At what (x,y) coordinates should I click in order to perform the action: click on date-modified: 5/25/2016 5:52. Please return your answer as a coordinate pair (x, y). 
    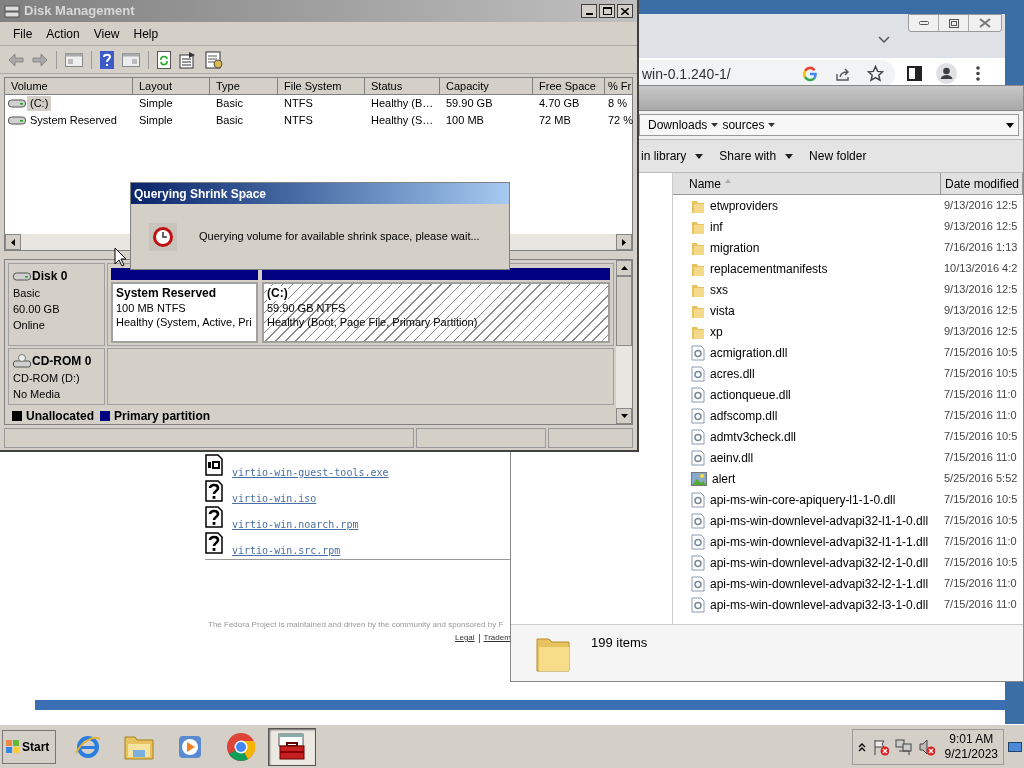
    Looking at the image, I should click on (980, 479).